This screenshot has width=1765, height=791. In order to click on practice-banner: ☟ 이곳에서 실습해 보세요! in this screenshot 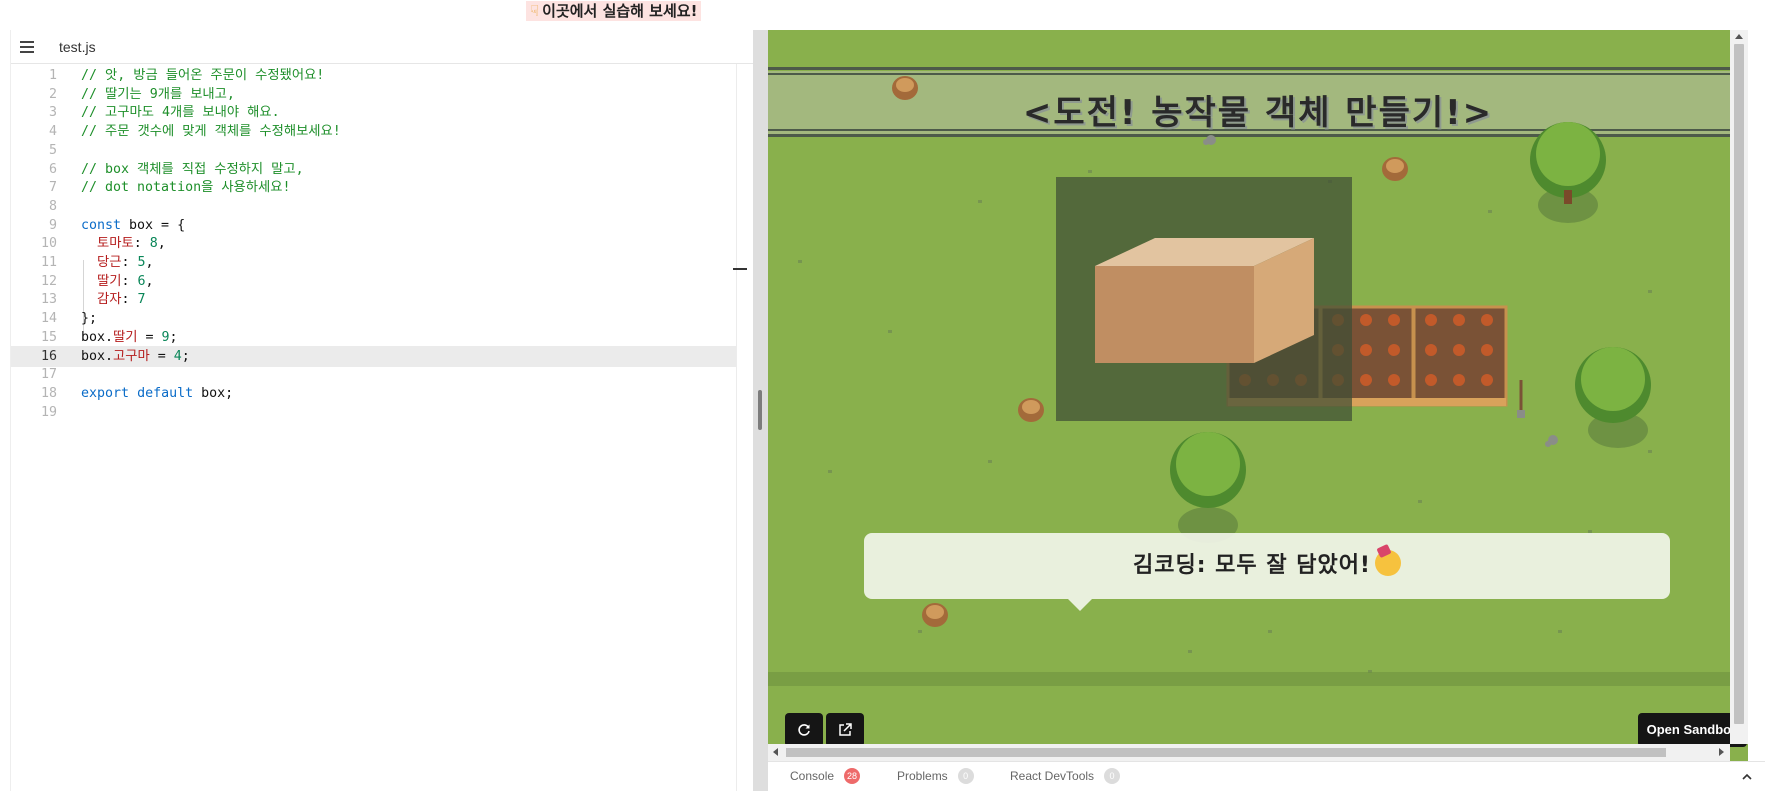, I will do `click(614, 11)`.